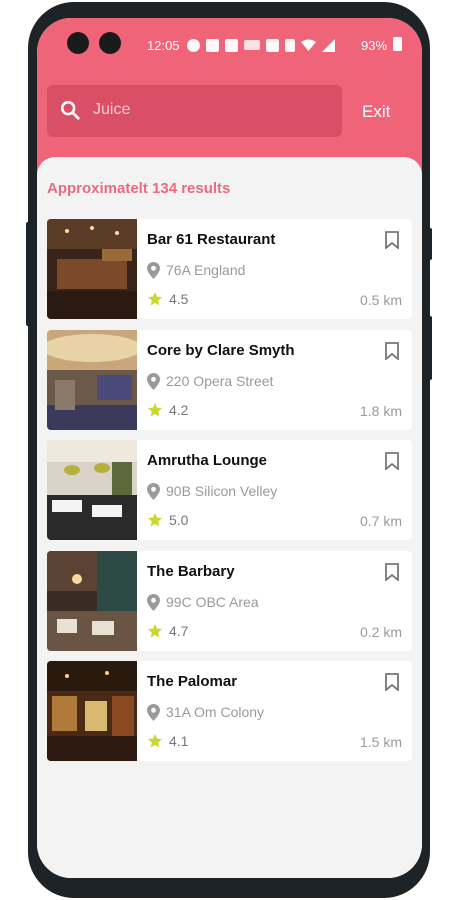 This screenshot has height=900, width=460. I want to click on data-speed-icon, so click(252, 45).